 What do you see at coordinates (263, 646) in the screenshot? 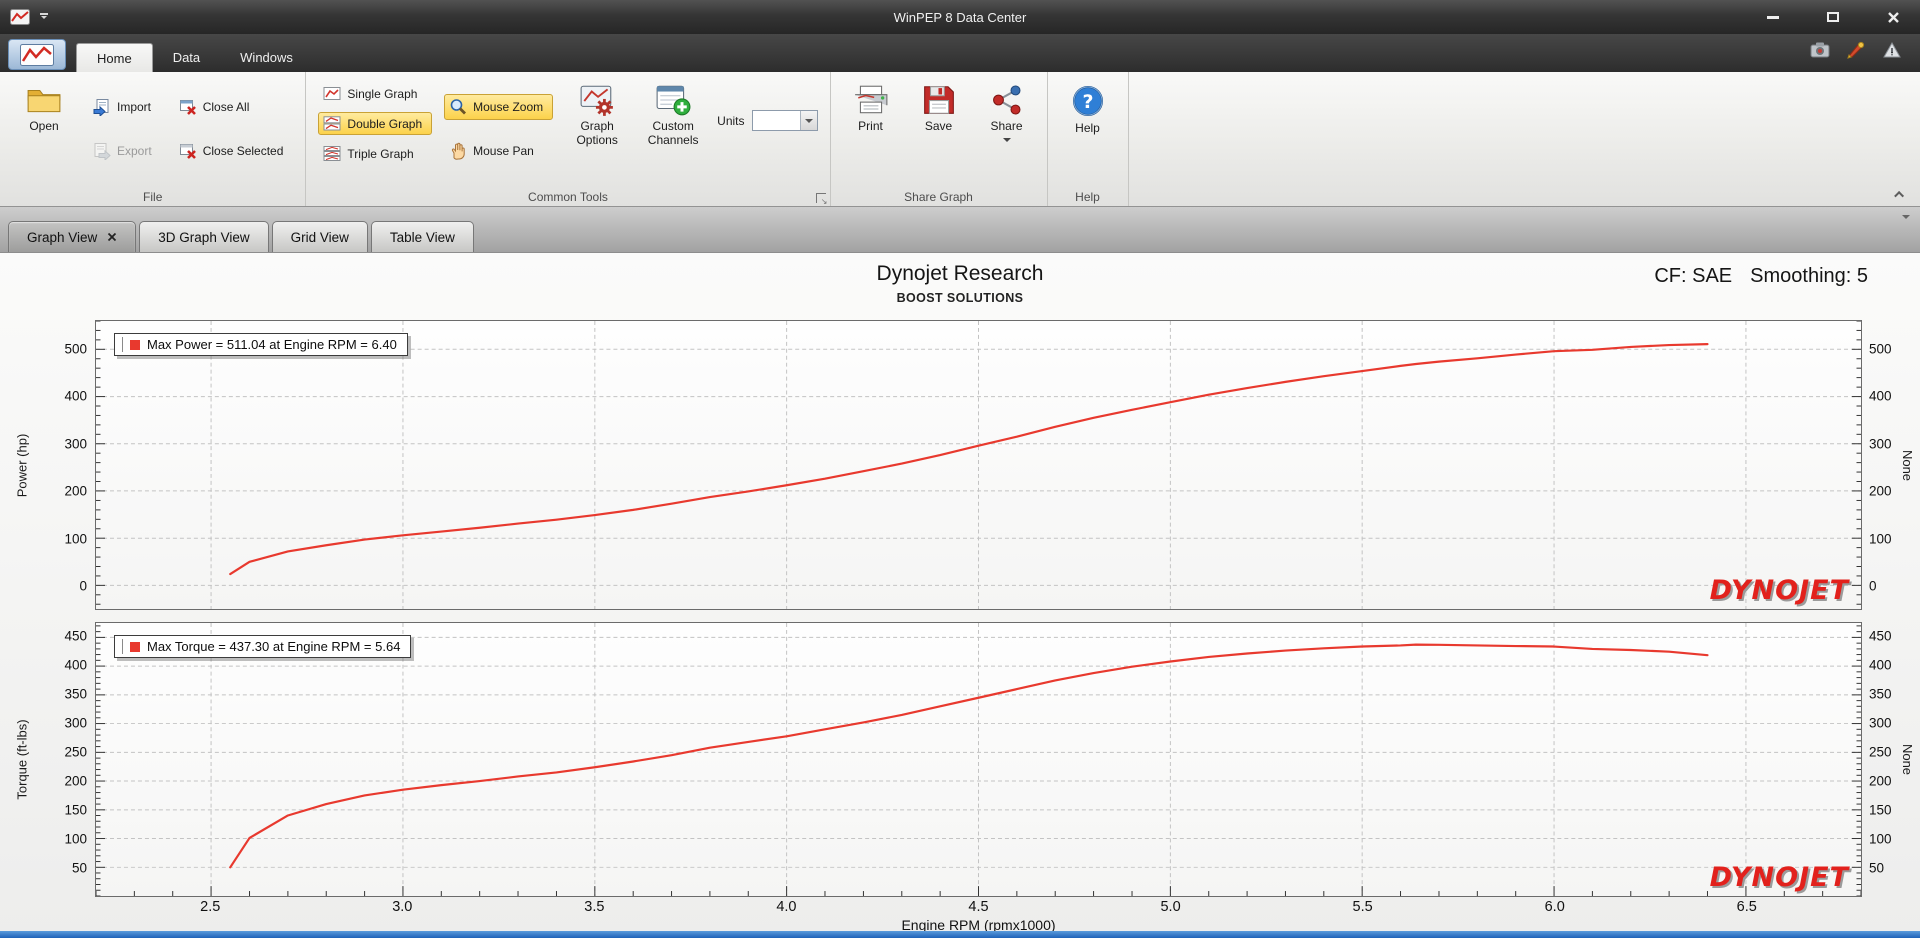
I see `torque-legend: Max Torque = 437.30 at Engine RPM = 5.64` at bounding box center [263, 646].